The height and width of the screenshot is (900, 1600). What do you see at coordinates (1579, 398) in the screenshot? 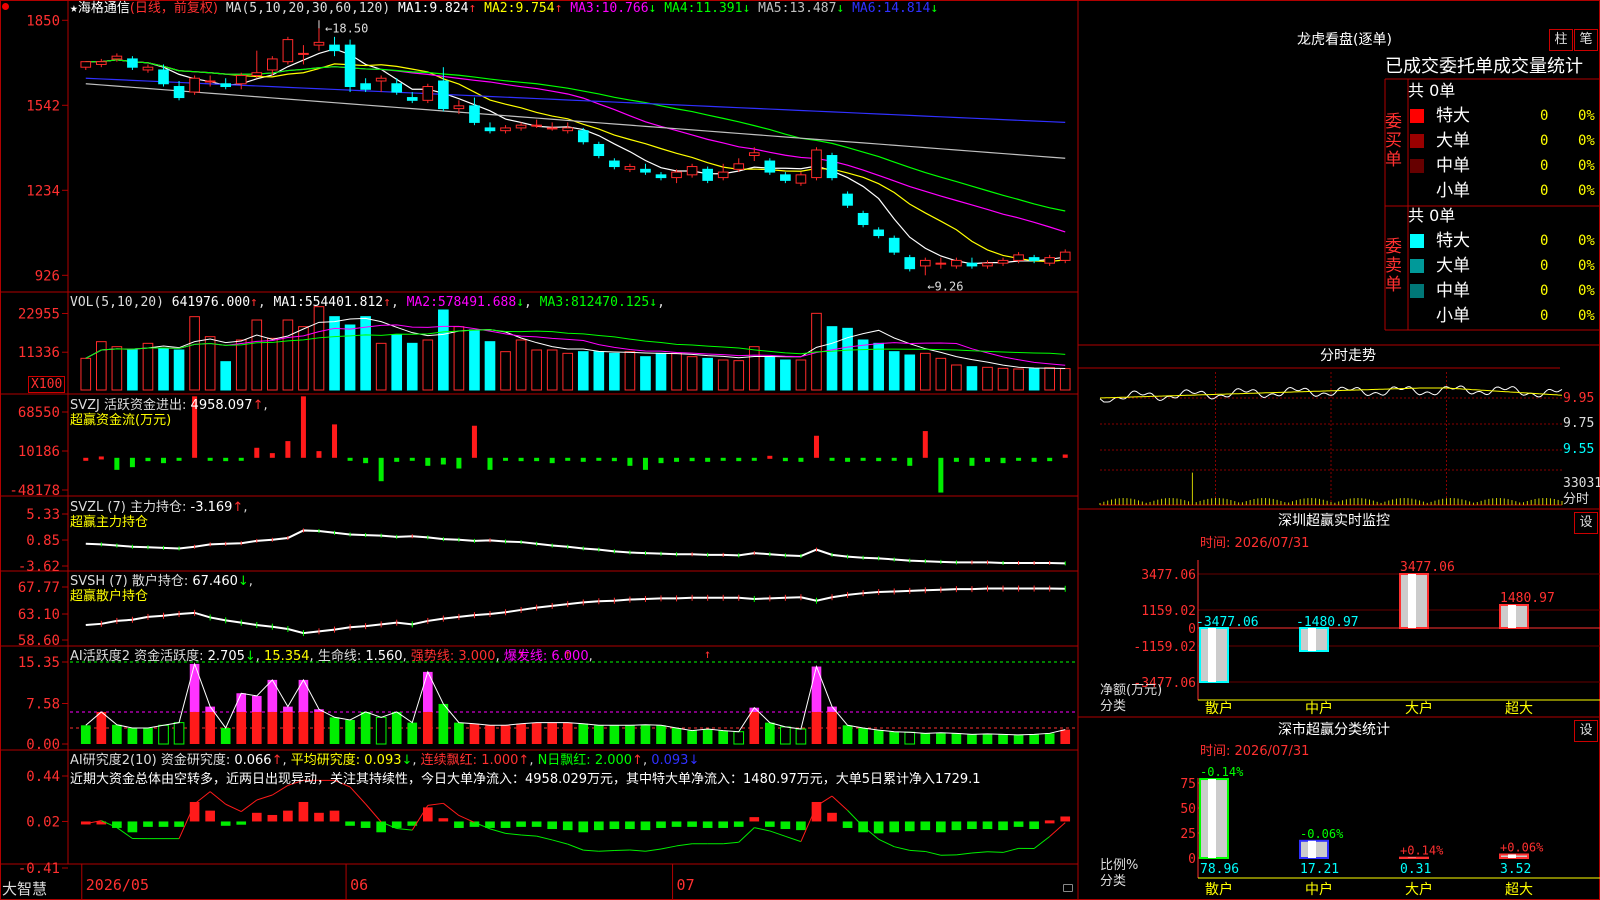
I see `intraday-price-1: 9.95` at bounding box center [1579, 398].